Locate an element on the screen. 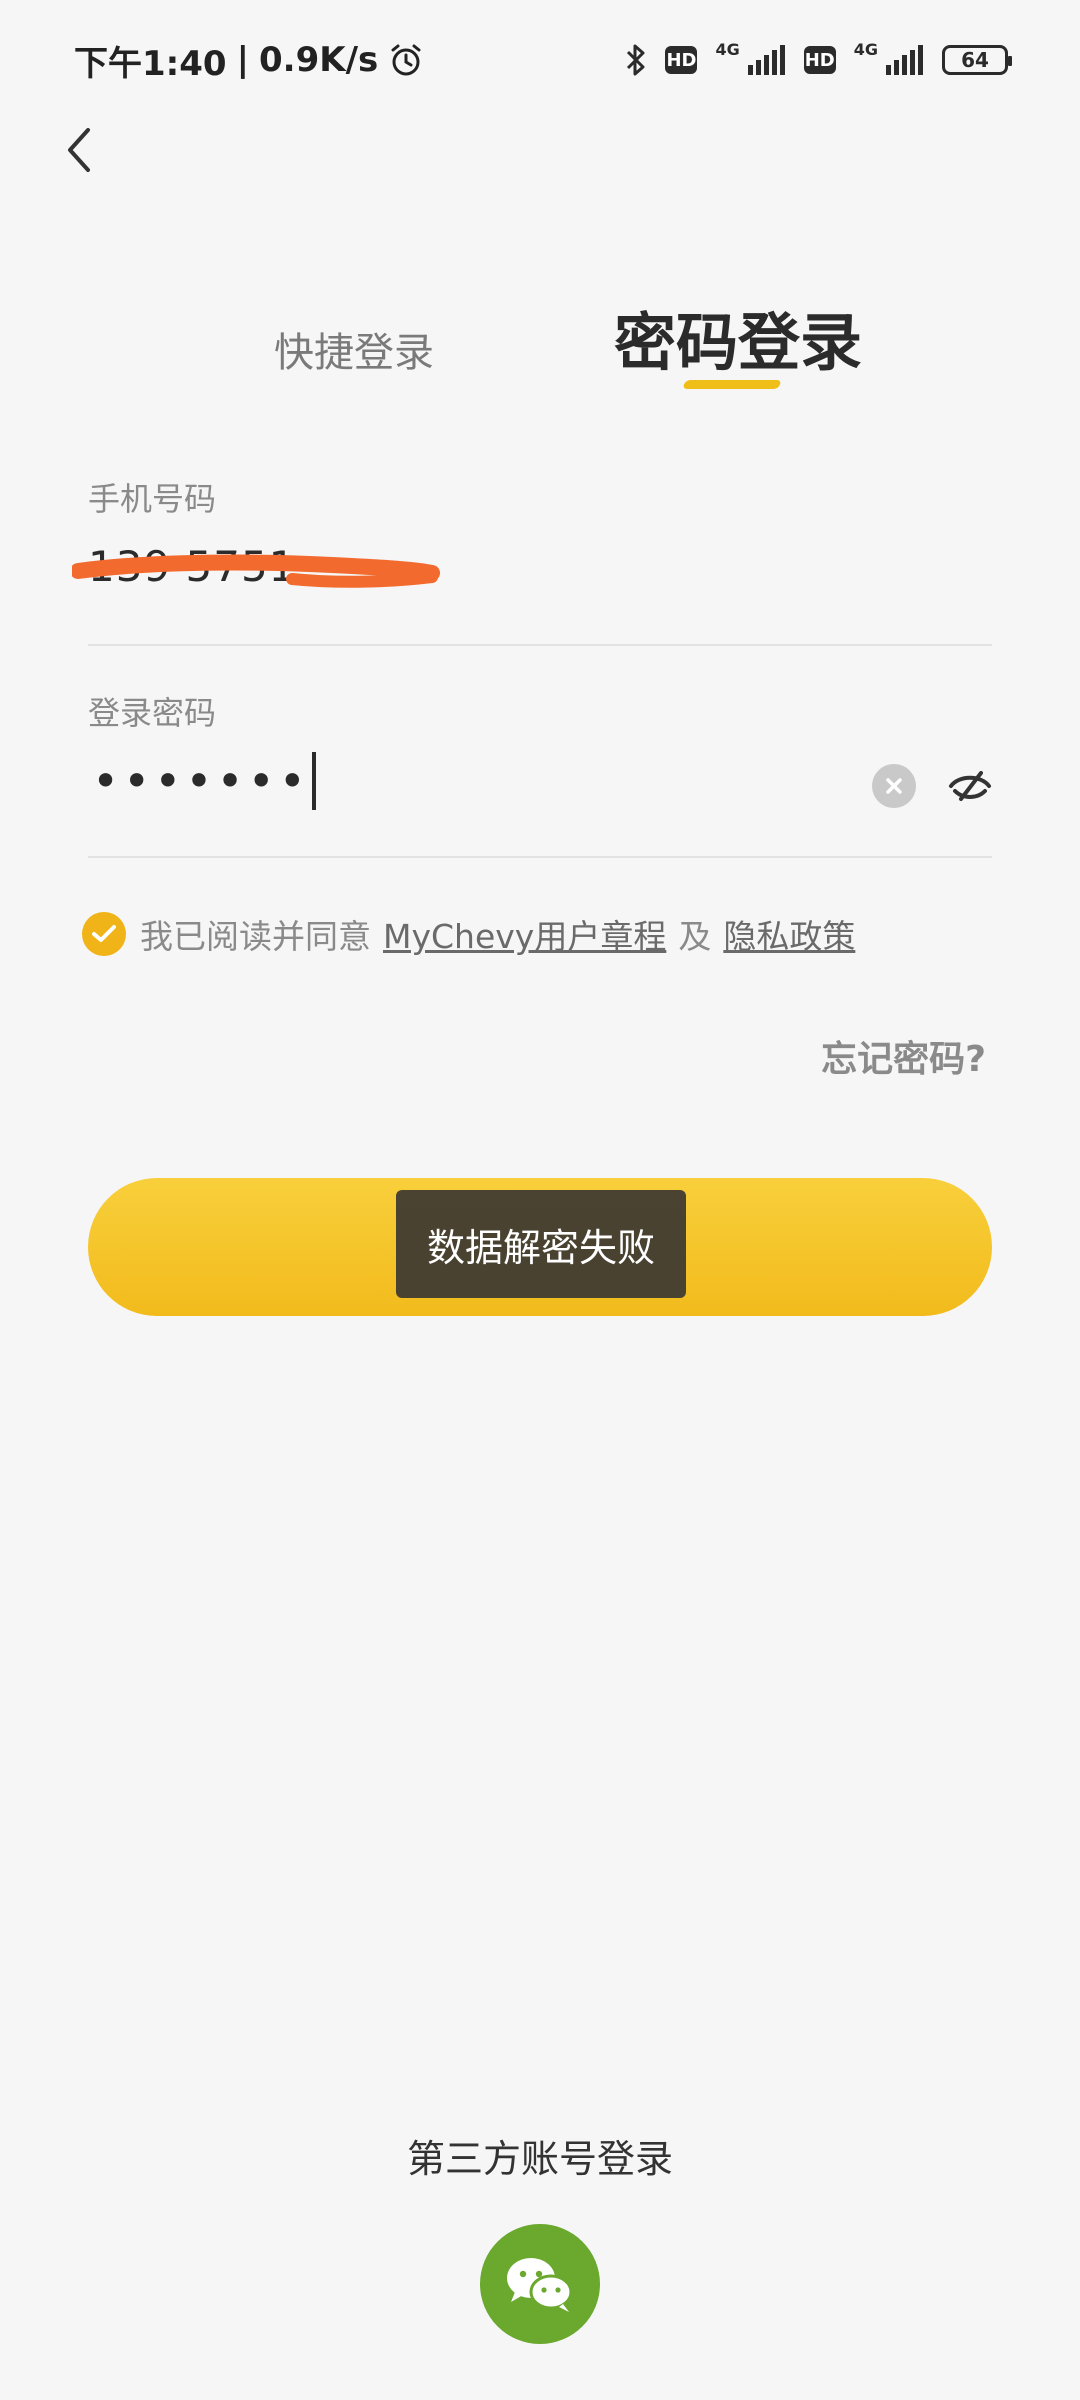  status-right: HD 4G HD 4G 64 is located at coordinates (818, 60).